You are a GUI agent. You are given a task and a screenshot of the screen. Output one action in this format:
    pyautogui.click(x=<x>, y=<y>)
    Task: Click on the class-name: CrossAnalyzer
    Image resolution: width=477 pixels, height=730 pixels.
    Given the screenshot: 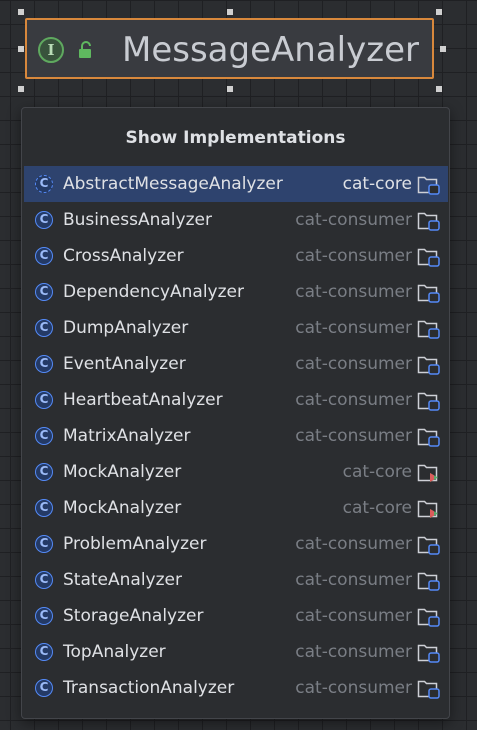 What is the action you would take?
    pyautogui.click(x=123, y=256)
    